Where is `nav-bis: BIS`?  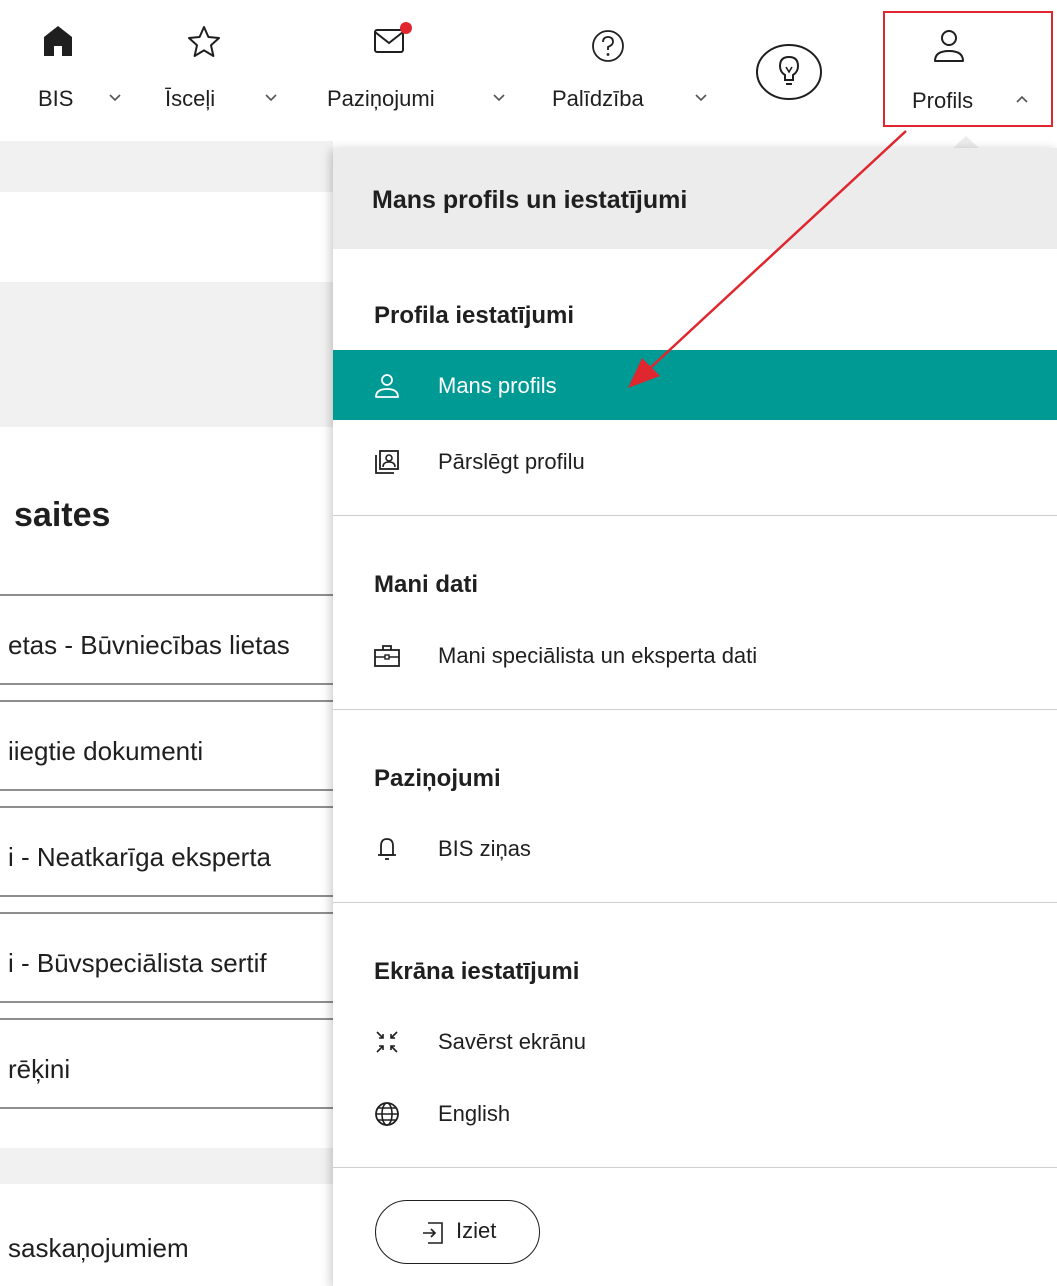
nav-bis: BIS is located at coordinates (86, 65).